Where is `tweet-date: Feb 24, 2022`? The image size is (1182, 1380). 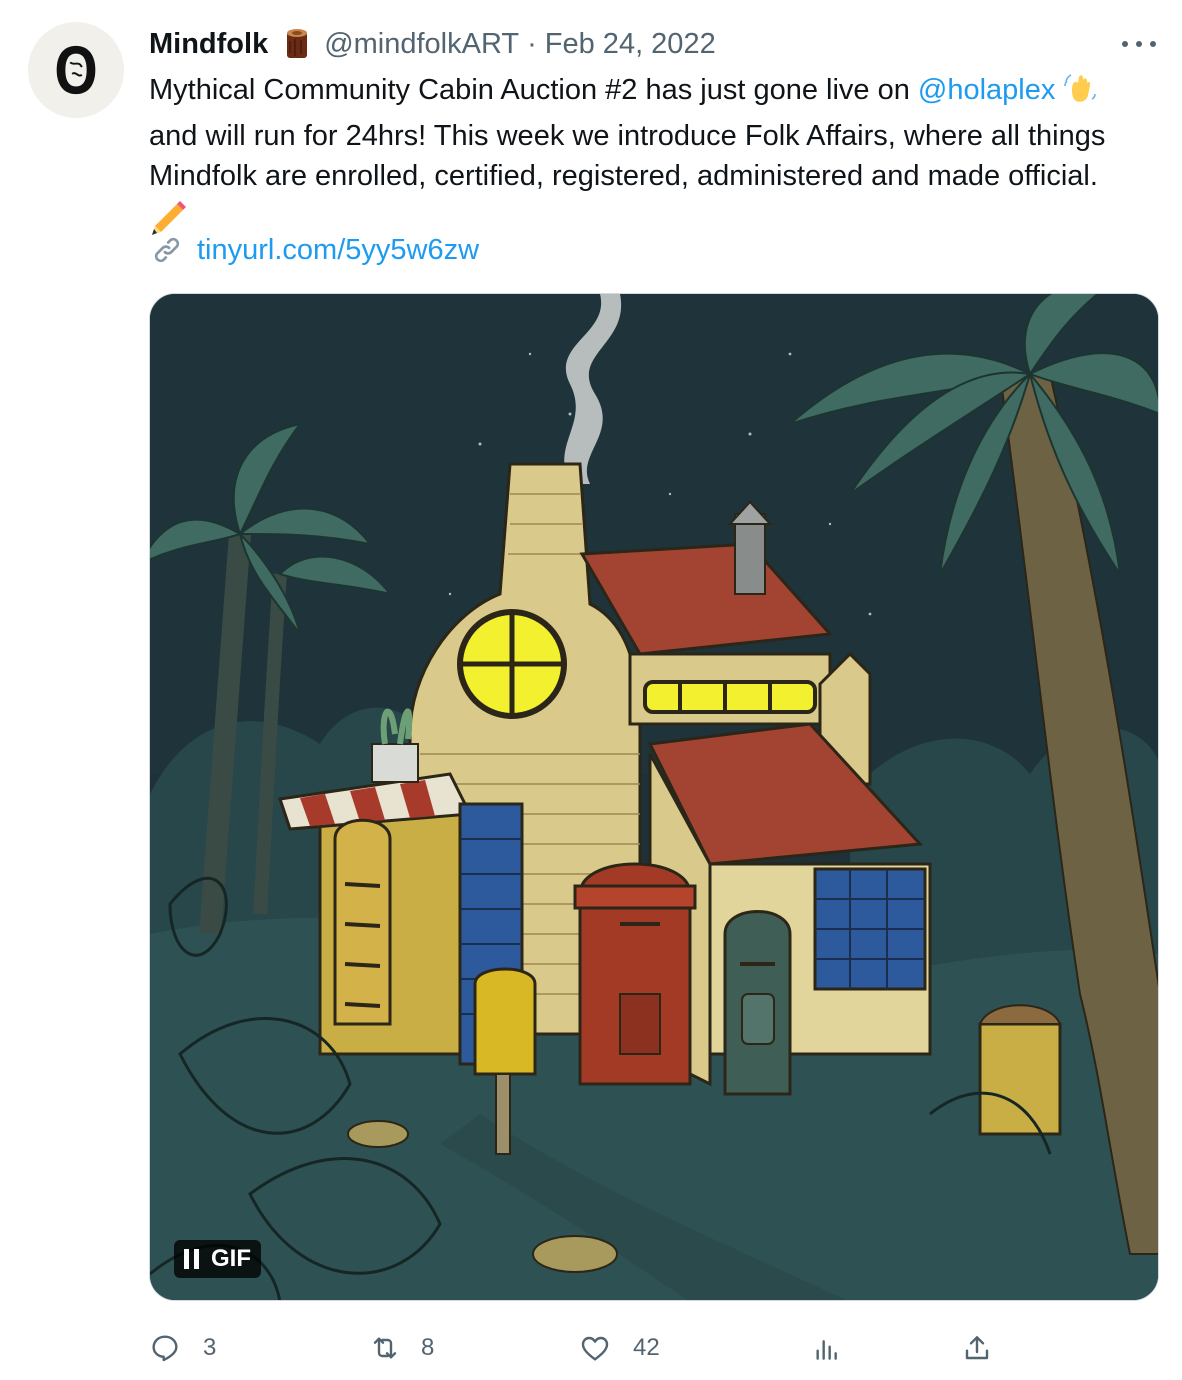
tweet-date: Feb 24, 2022 is located at coordinates (630, 44).